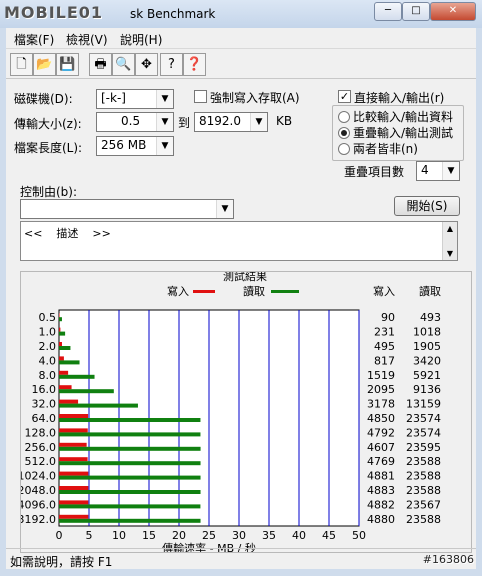 This screenshot has width=482, height=576. Describe the element at coordinates (241, 38) in the screenshot. I see `menu-bar: 檔案(F) 檢視(V) 說明(H)` at that location.